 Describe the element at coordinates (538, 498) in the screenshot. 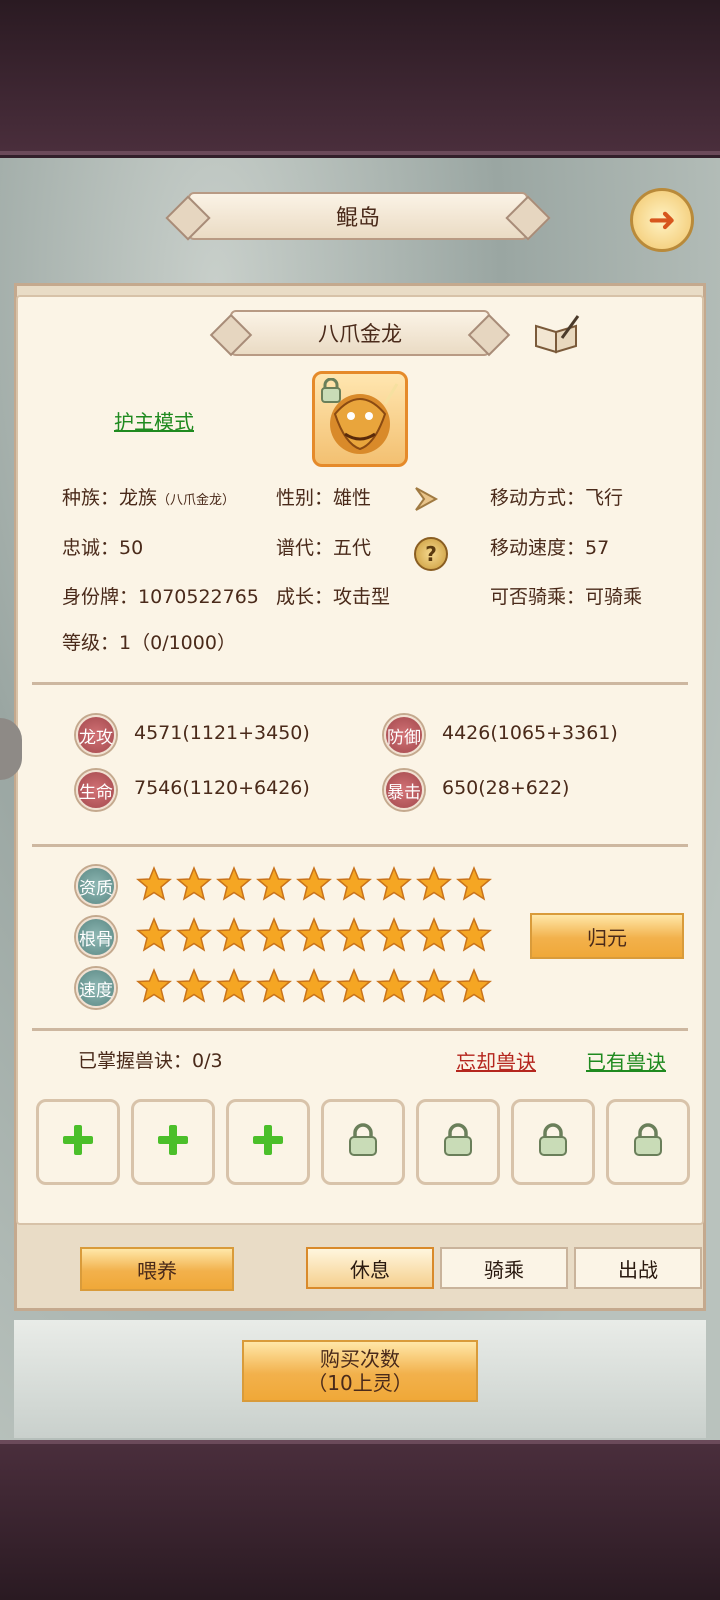

I see `move-type-label: 移动方式：` at that location.